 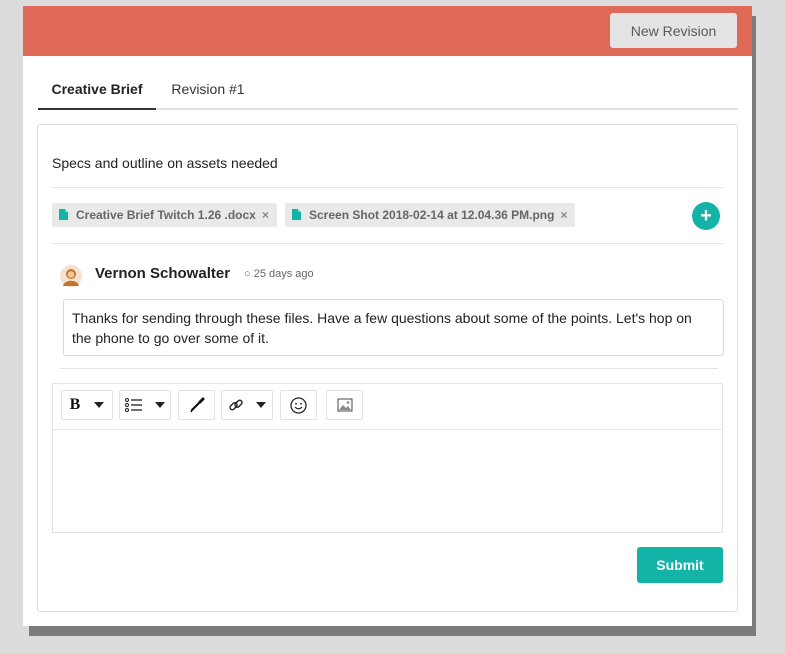 What do you see at coordinates (247, 274) in the screenshot?
I see `clock-icon: ○` at bounding box center [247, 274].